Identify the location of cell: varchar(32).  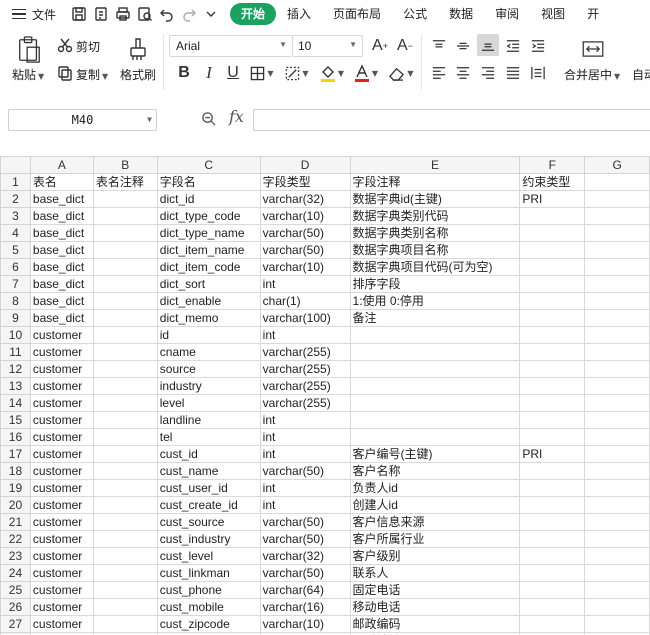
(305, 556).